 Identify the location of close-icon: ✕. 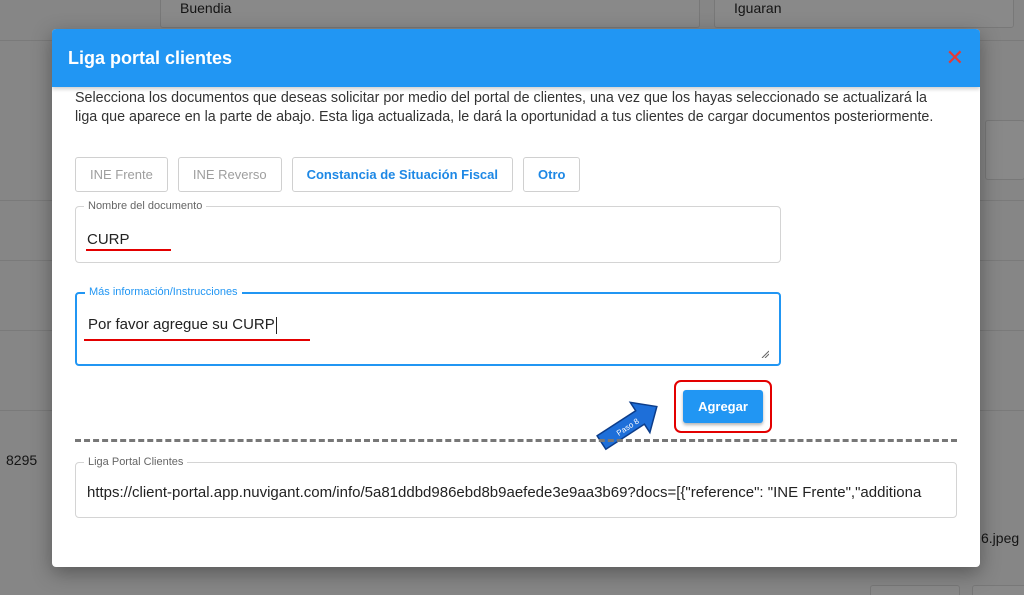
(955, 58).